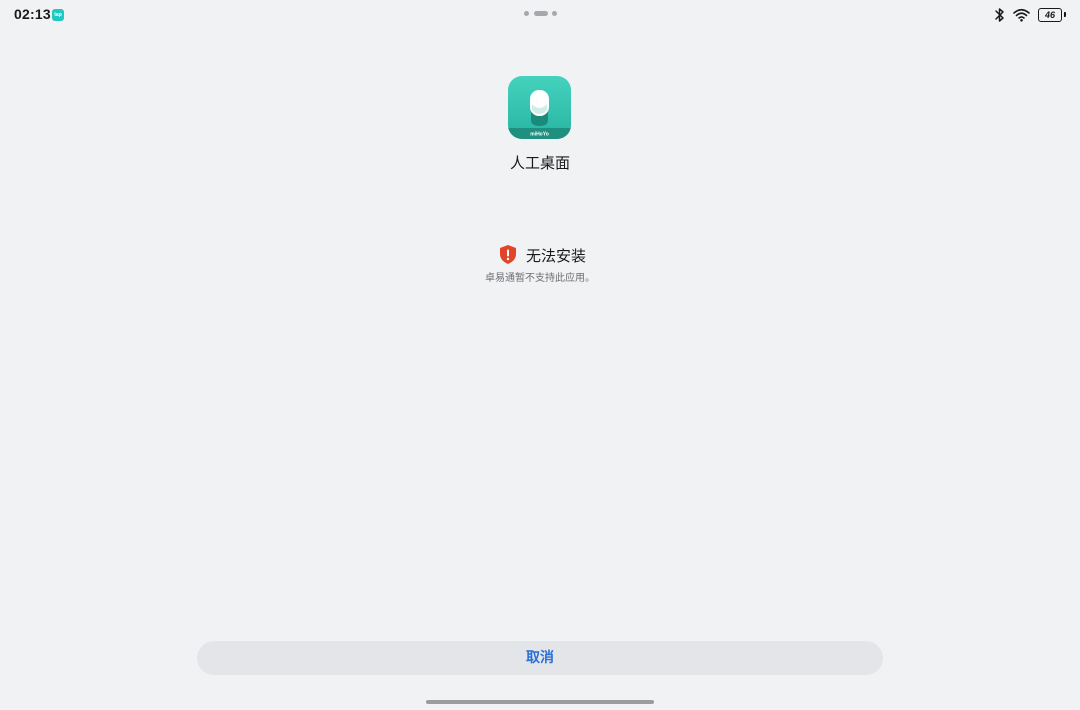 This screenshot has width=1080, height=710. What do you see at coordinates (540, 278) in the screenshot?
I see `error-message: 卓易通暂不支持此应用。` at bounding box center [540, 278].